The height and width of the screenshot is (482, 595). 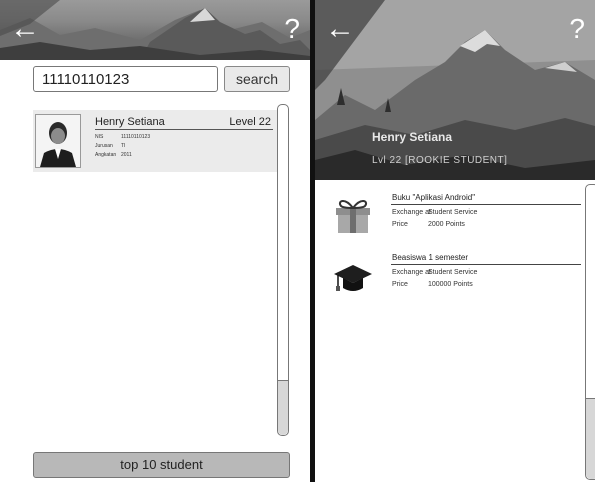 I want to click on gift-icon, so click(x=353, y=216).